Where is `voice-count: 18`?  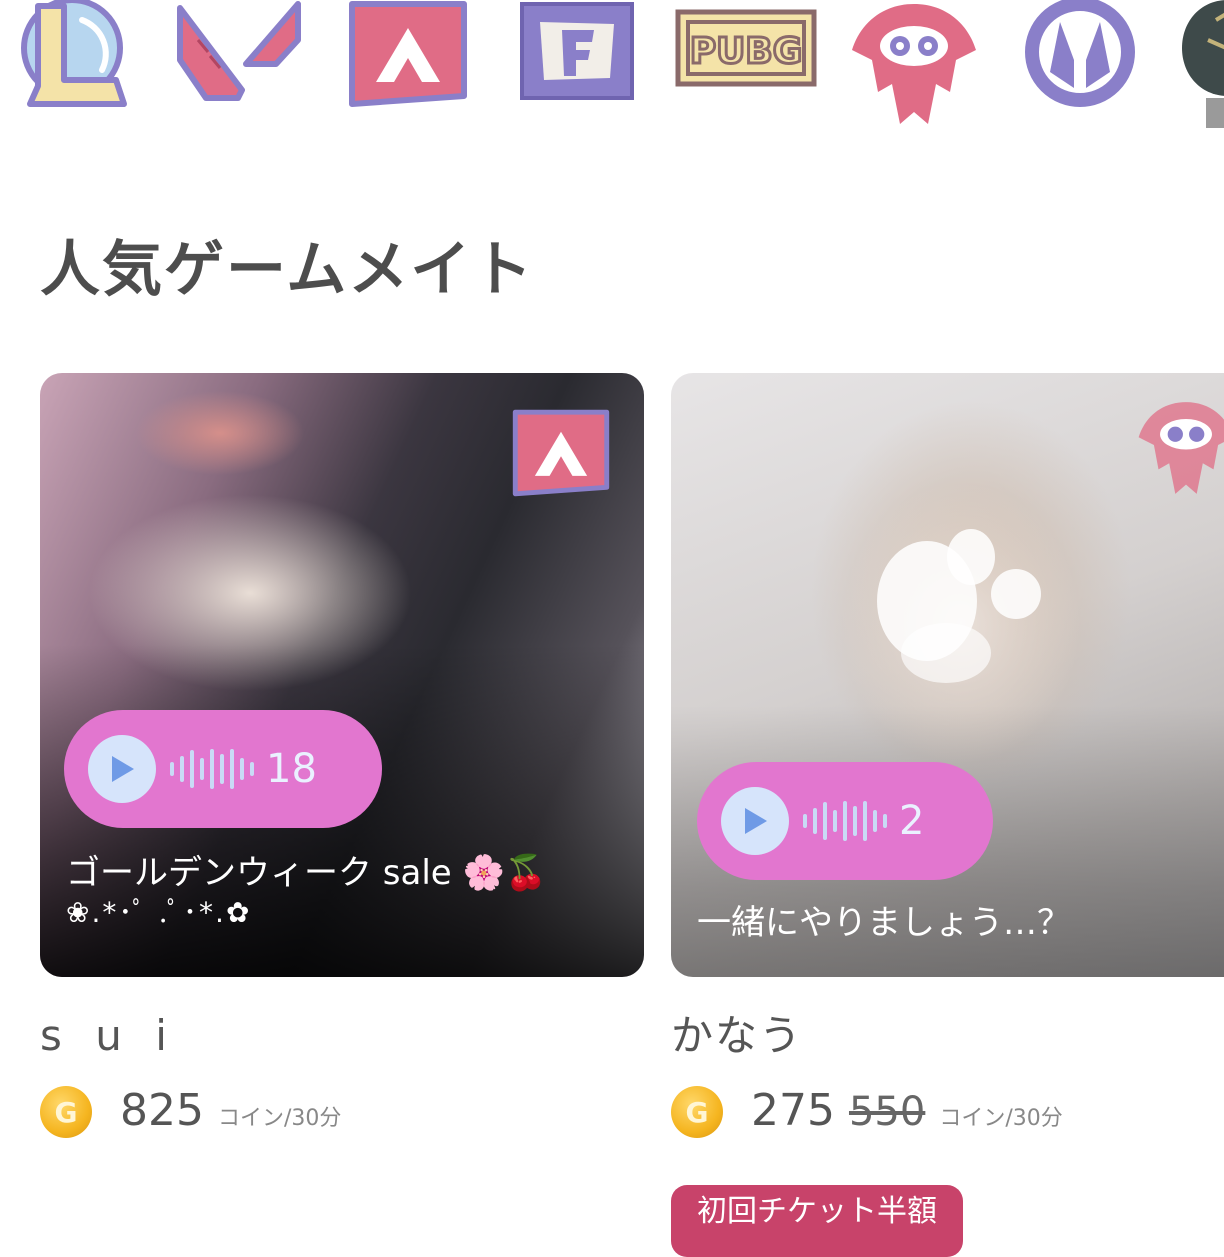
voice-count: 18 is located at coordinates (291, 769).